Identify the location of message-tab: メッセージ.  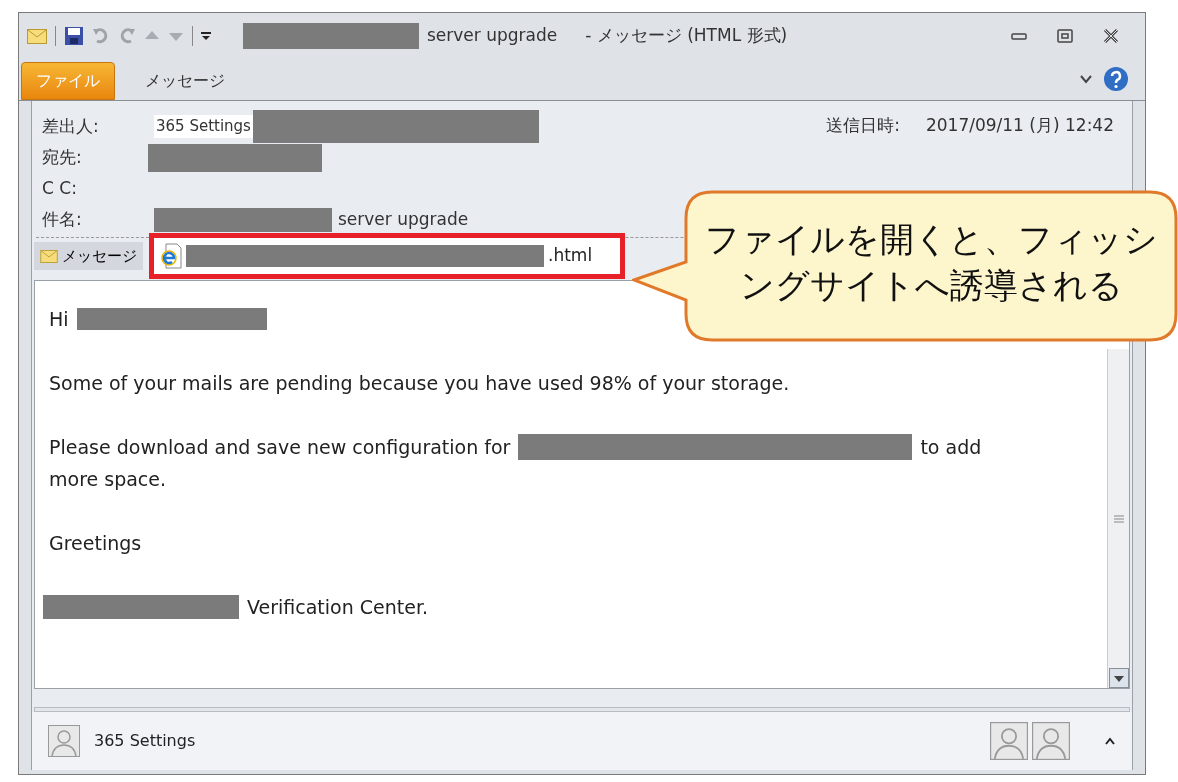
(88, 256).